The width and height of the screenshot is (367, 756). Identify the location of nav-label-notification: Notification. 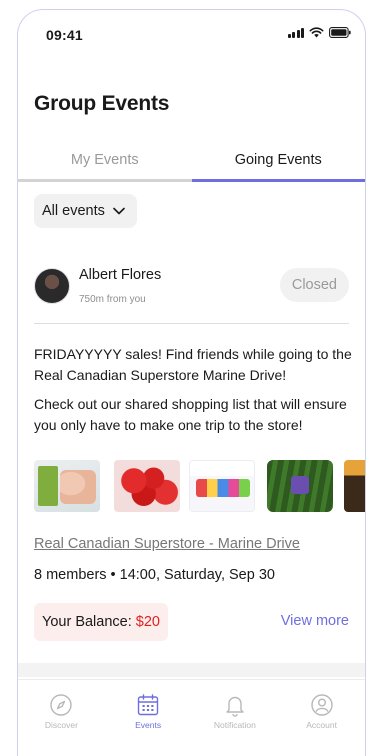
(234, 725).